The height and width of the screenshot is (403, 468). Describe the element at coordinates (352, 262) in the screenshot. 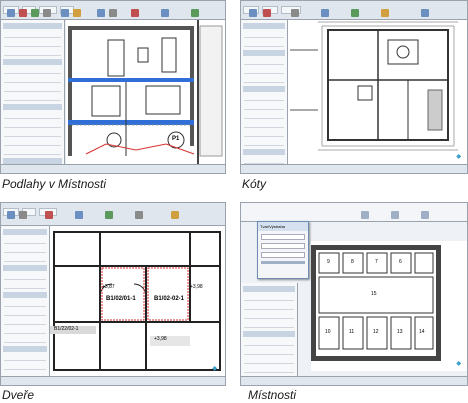

I see `room-number: 8` at that location.